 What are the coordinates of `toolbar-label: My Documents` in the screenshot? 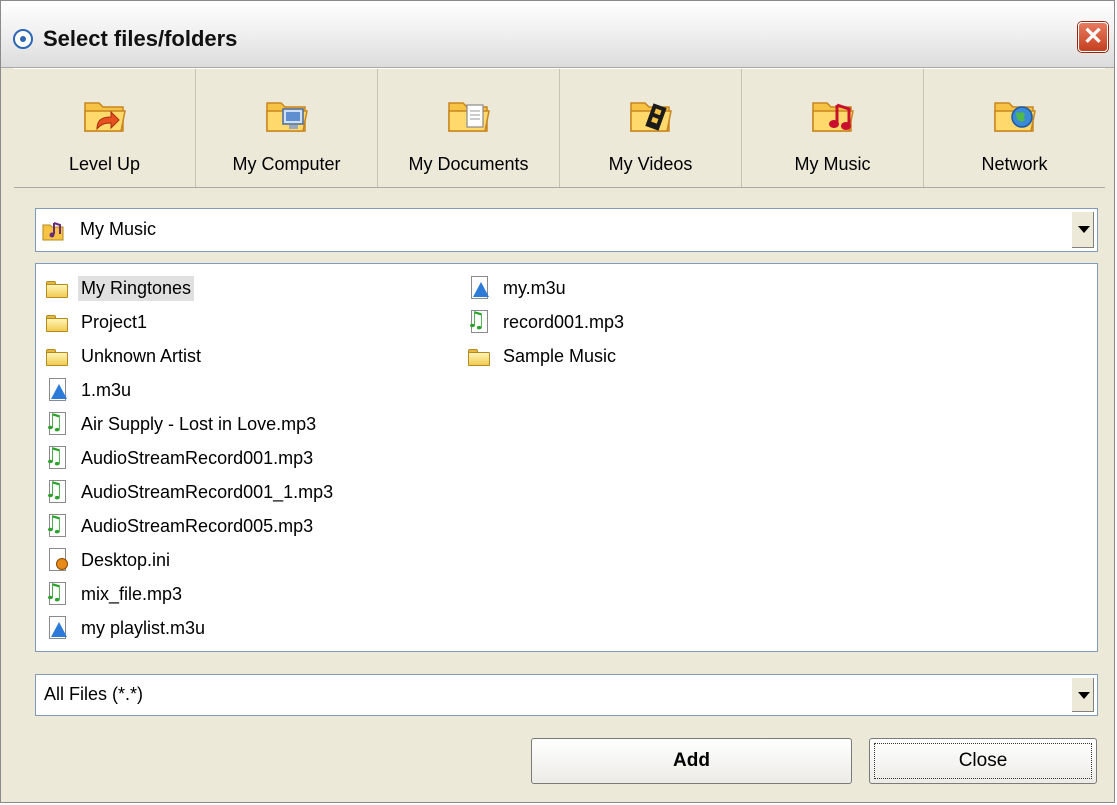 It's located at (468, 164).